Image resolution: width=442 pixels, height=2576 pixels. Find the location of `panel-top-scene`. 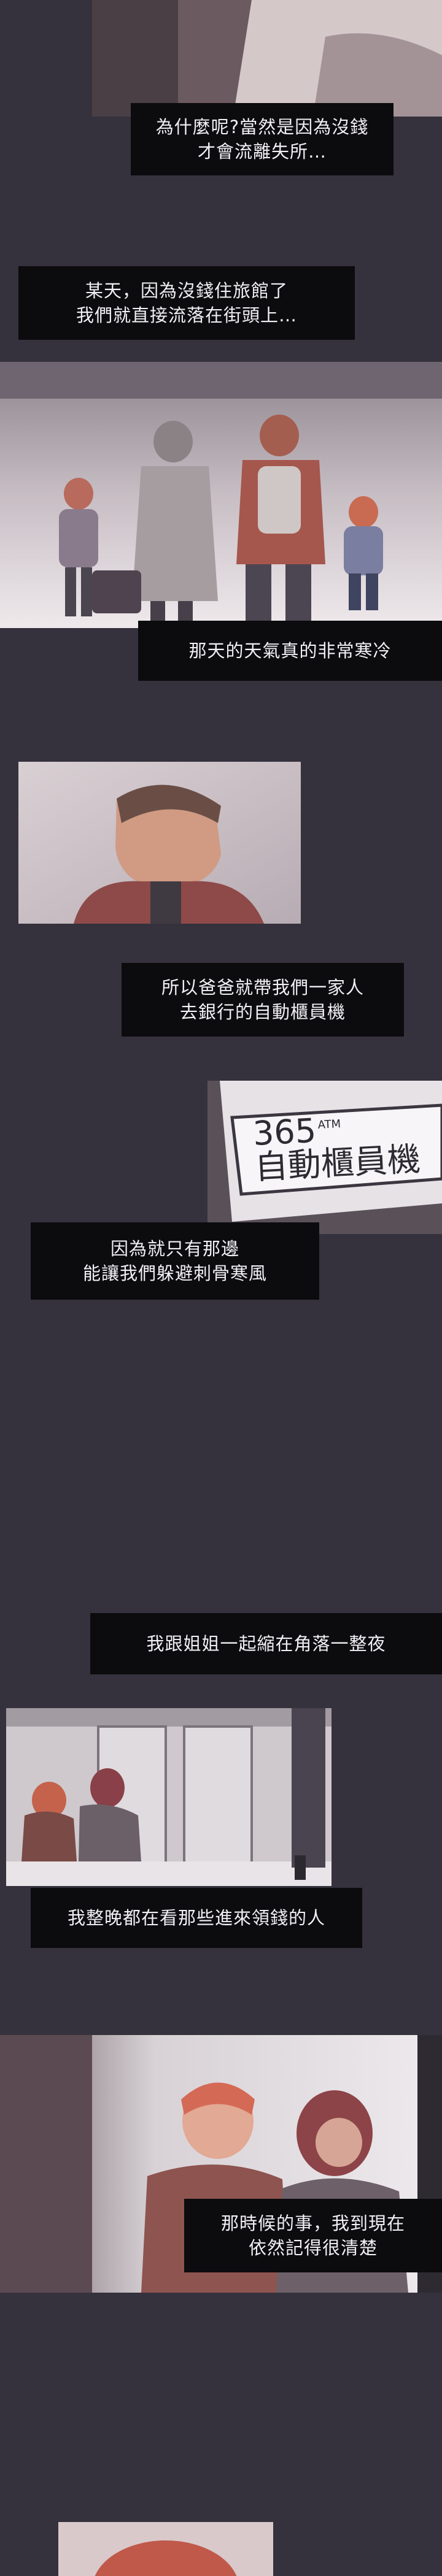

panel-top-scene is located at coordinates (267, 58).